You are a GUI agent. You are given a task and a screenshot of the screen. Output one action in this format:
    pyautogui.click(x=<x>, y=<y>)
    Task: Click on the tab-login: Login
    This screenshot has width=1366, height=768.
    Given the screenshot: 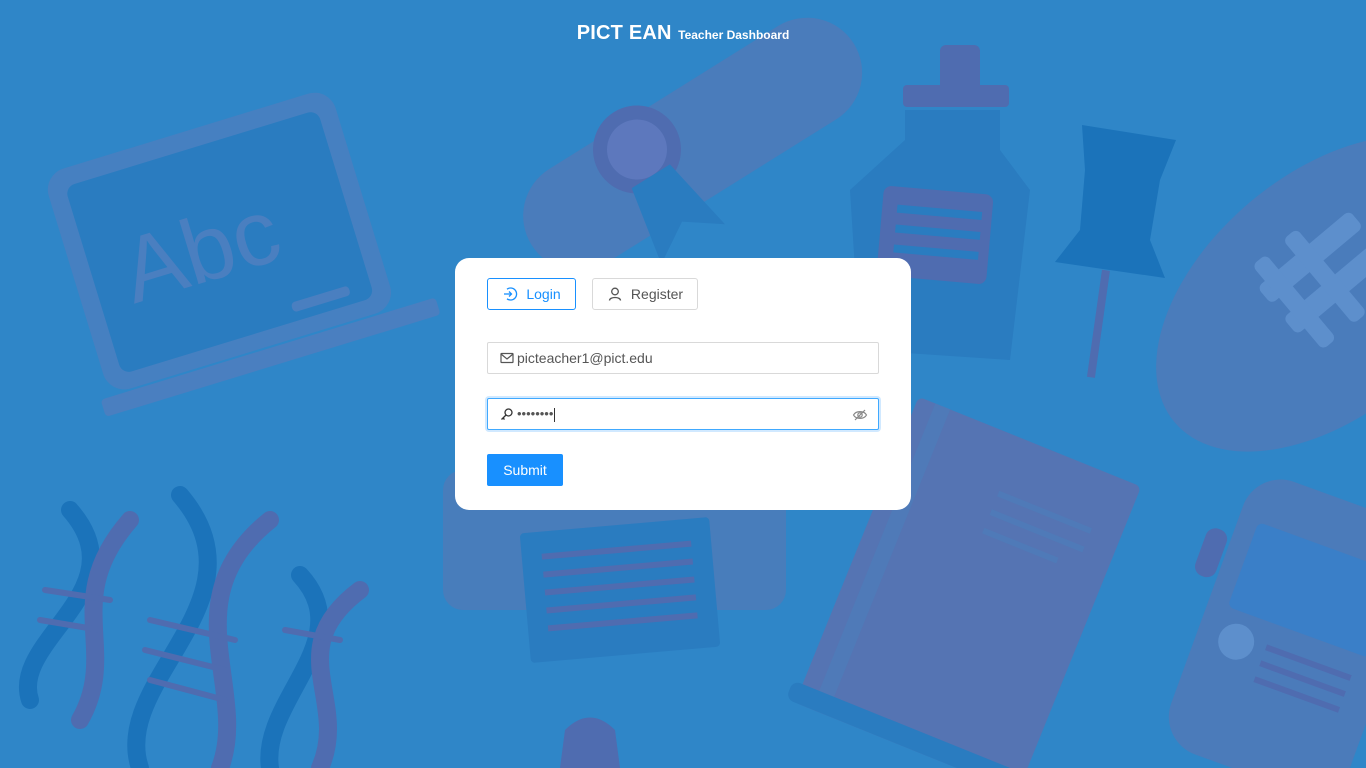 What is the action you would take?
    pyautogui.click(x=531, y=294)
    